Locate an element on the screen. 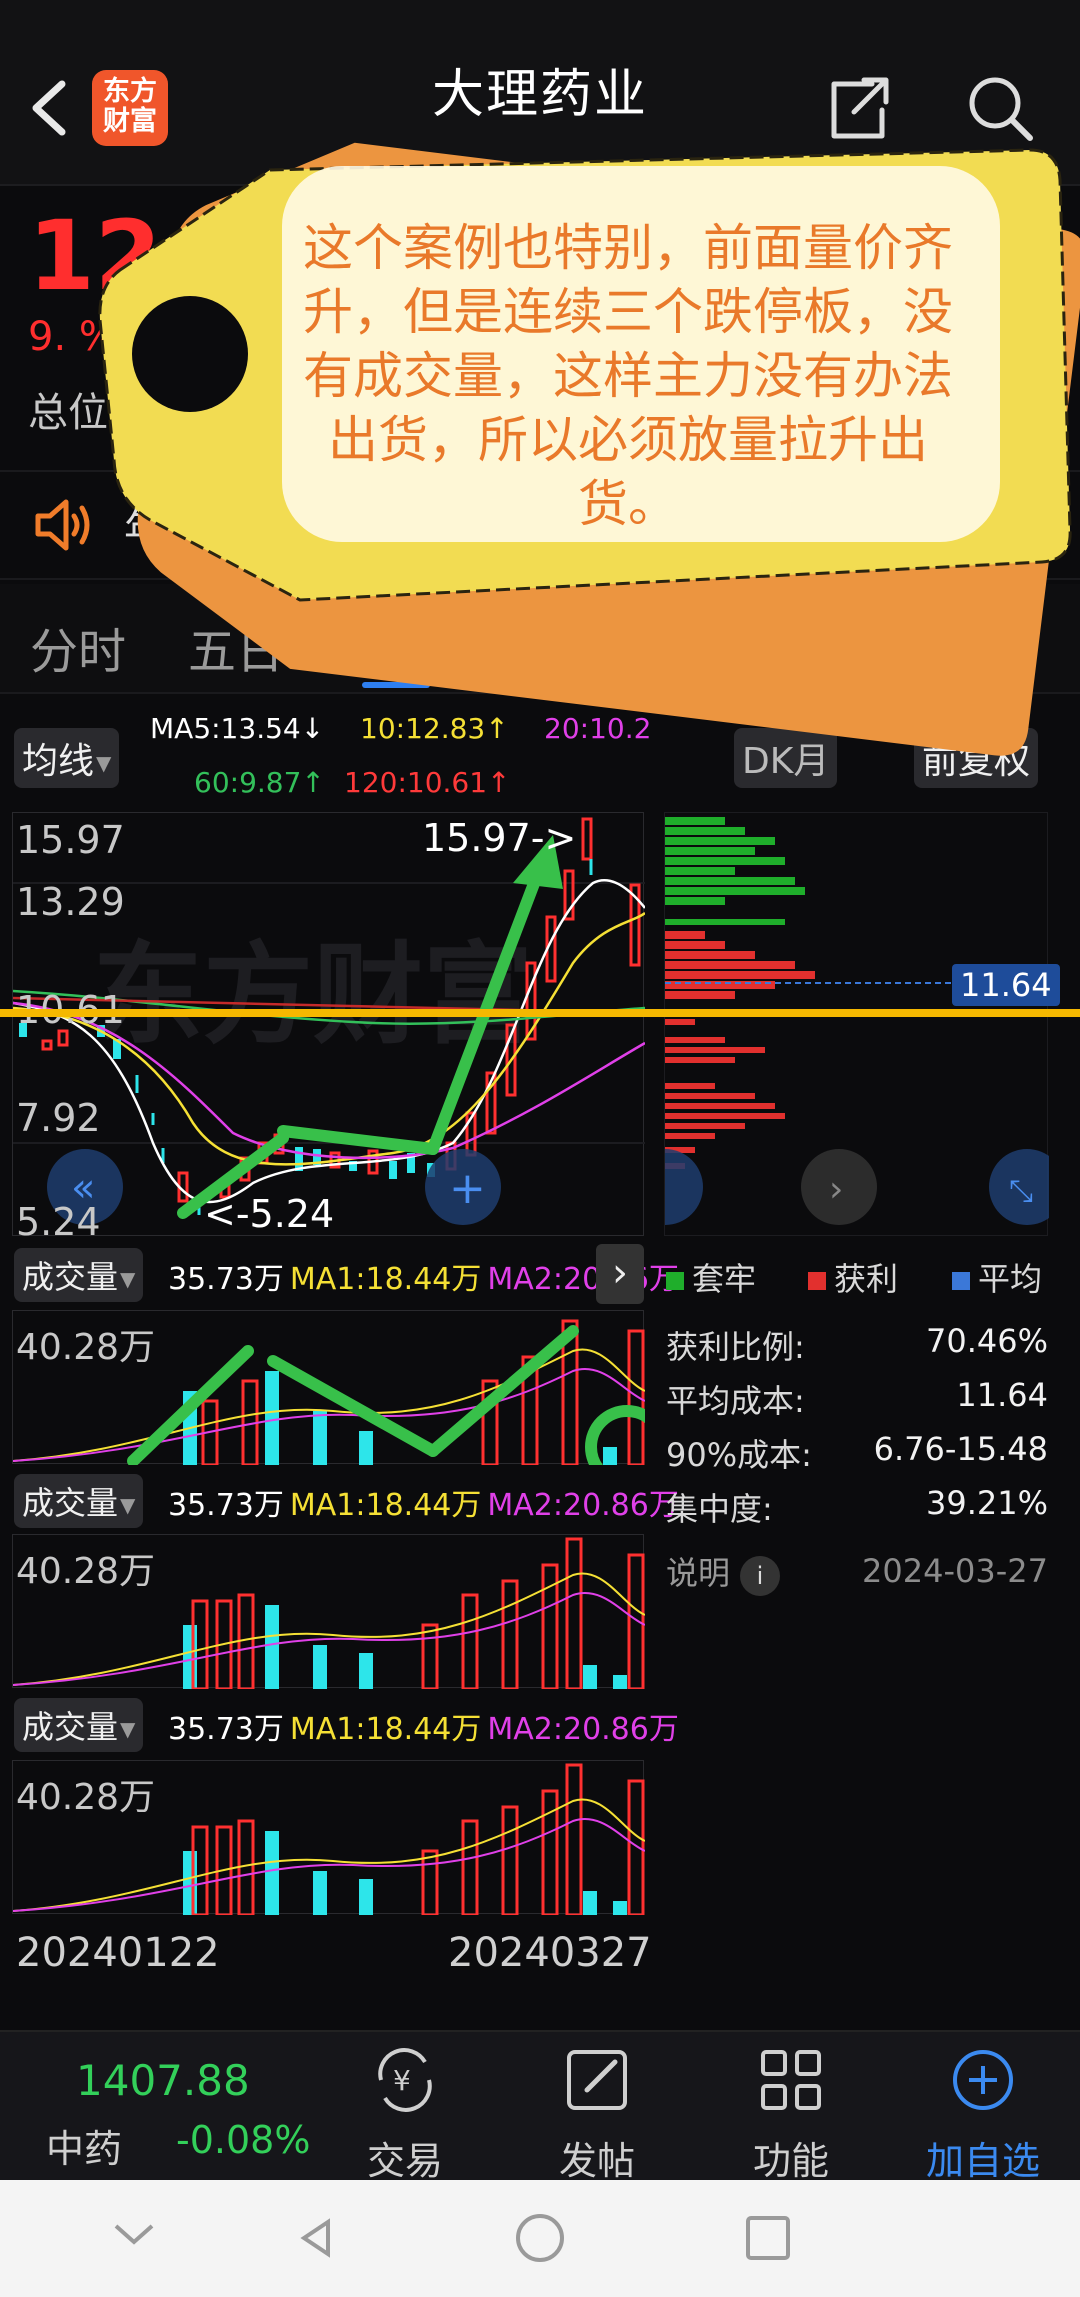 The width and height of the screenshot is (1080, 2297). chip-histogram: › ⤡ is located at coordinates (846, 1021).